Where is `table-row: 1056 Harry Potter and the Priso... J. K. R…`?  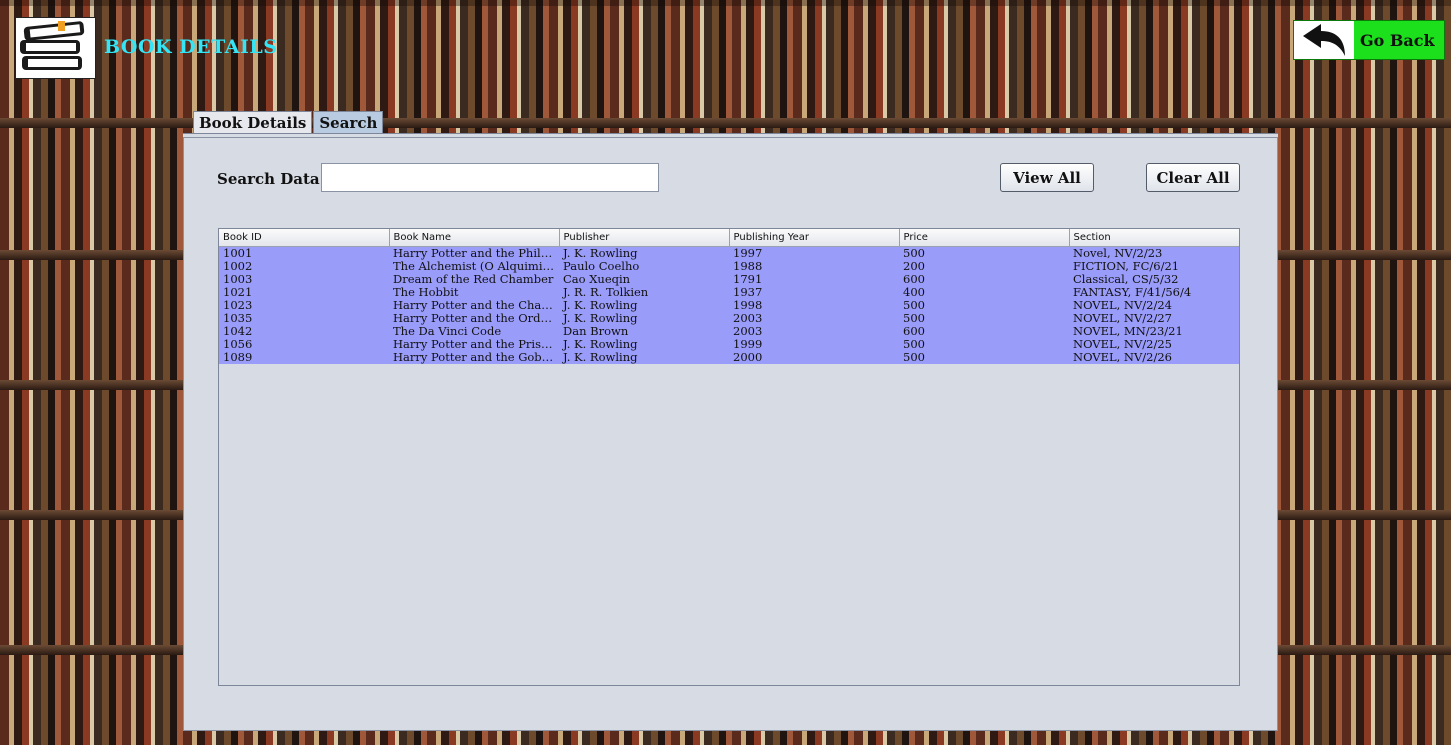 table-row: 1056 Harry Potter and the Priso... J. K. R… is located at coordinates (729, 344).